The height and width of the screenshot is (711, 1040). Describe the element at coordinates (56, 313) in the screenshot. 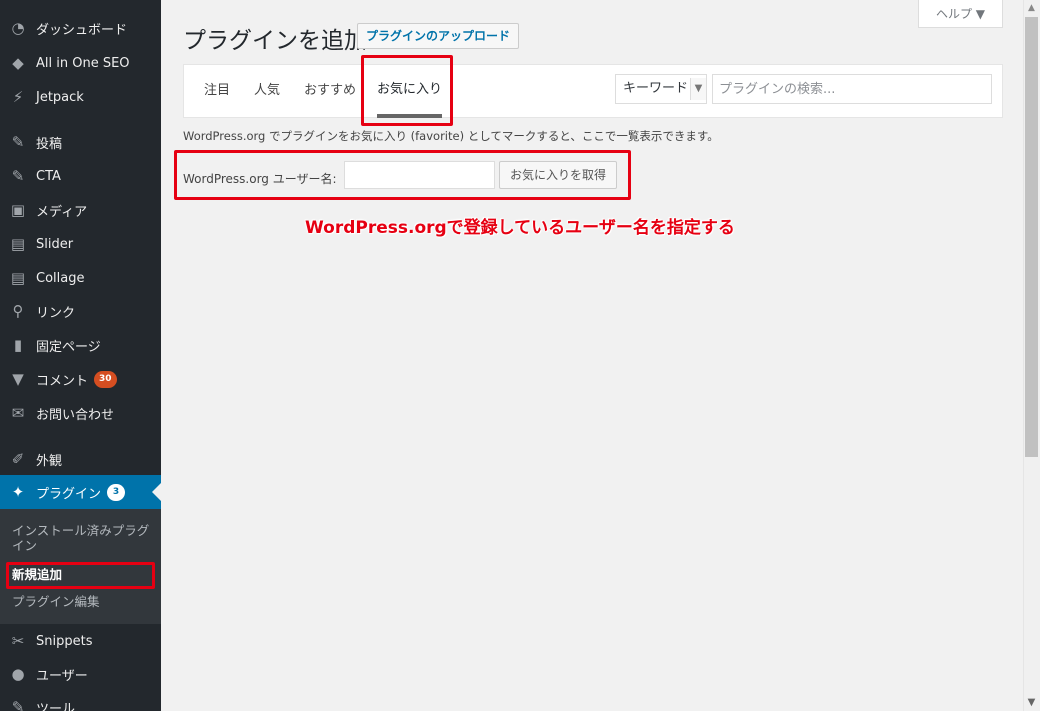

I see `menu-label: リンク` at that location.